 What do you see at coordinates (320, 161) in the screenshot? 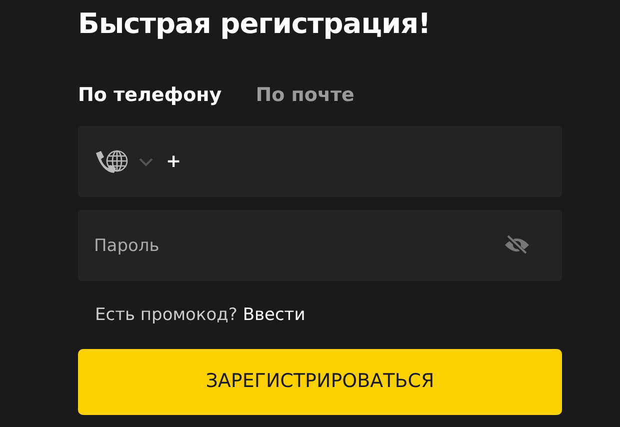
I see `phone-field: +` at bounding box center [320, 161].